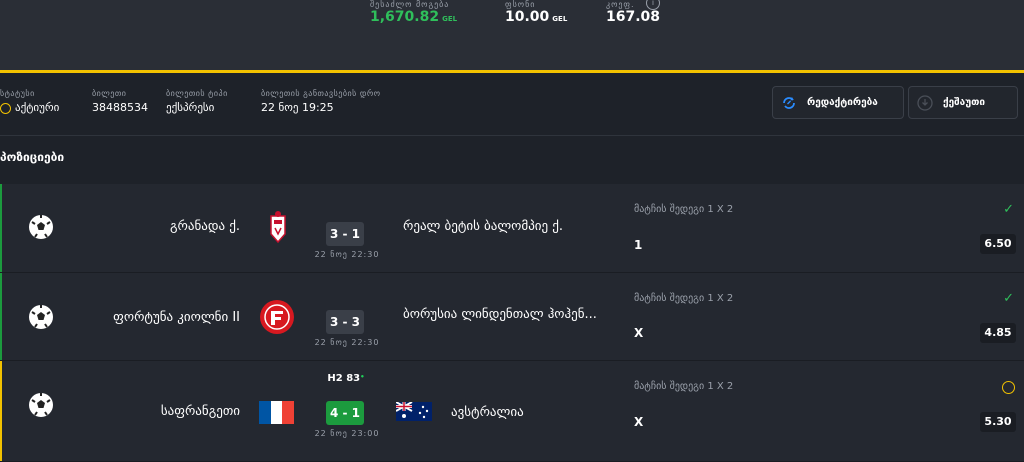 This screenshot has width=1024, height=462. I want to click on ticket-status: სტატუსი აქტიური, so click(29, 101).